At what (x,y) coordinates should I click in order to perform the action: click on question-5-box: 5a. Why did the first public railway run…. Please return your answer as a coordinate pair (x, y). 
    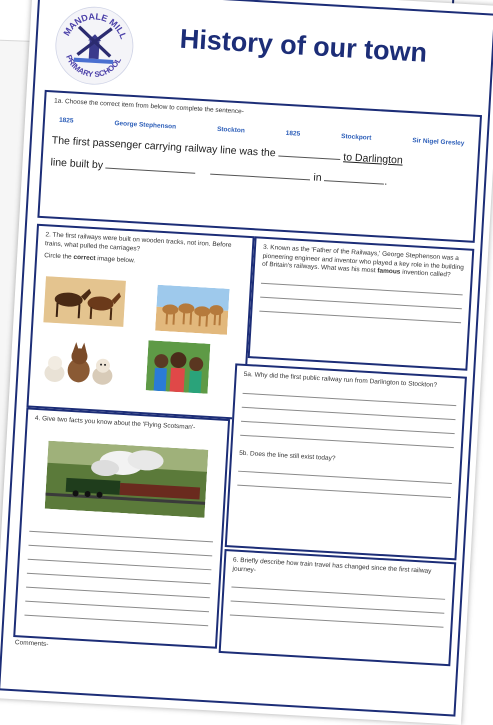
    Looking at the image, I should click on (345, 462).